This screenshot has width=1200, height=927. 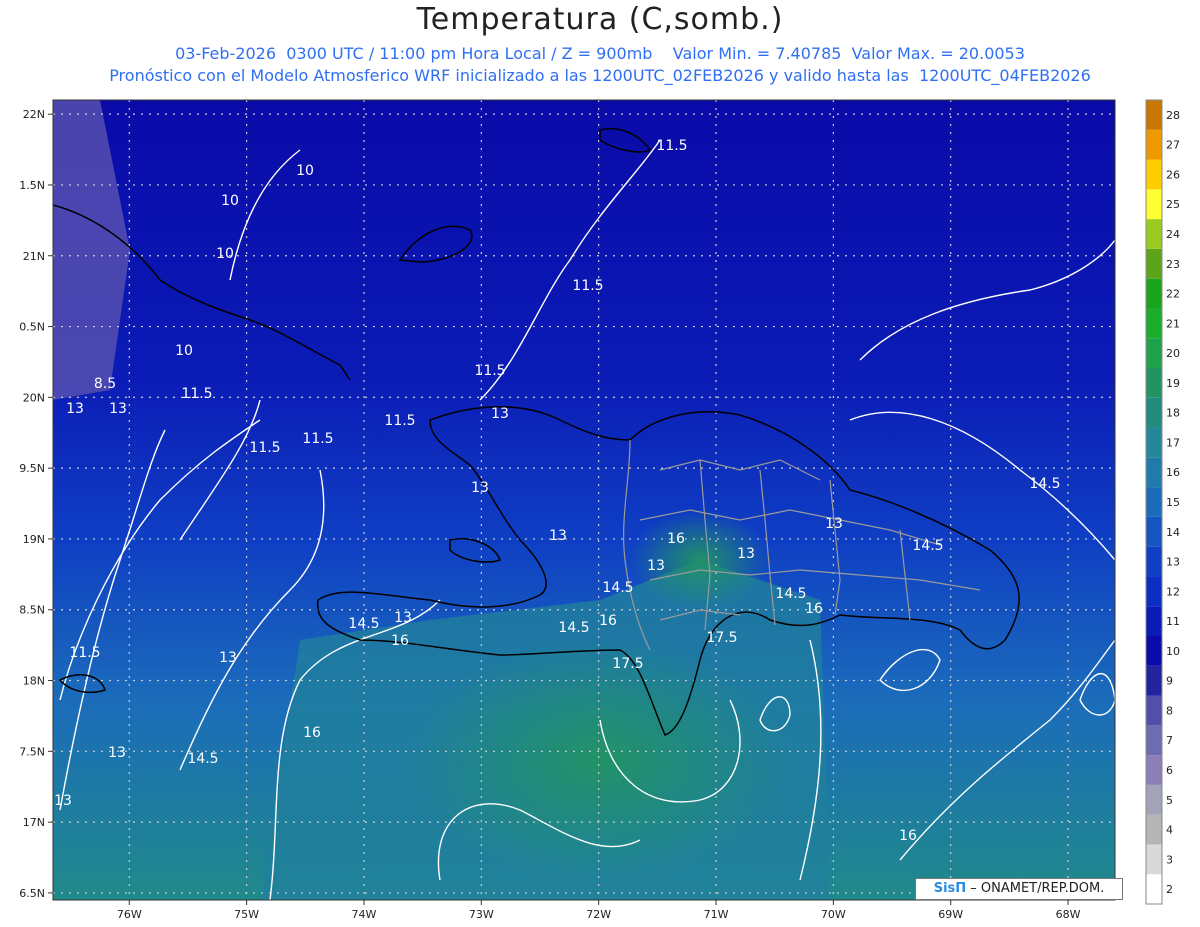 I want to click on colorbar-label: 3, so click(x=1169, y=859).